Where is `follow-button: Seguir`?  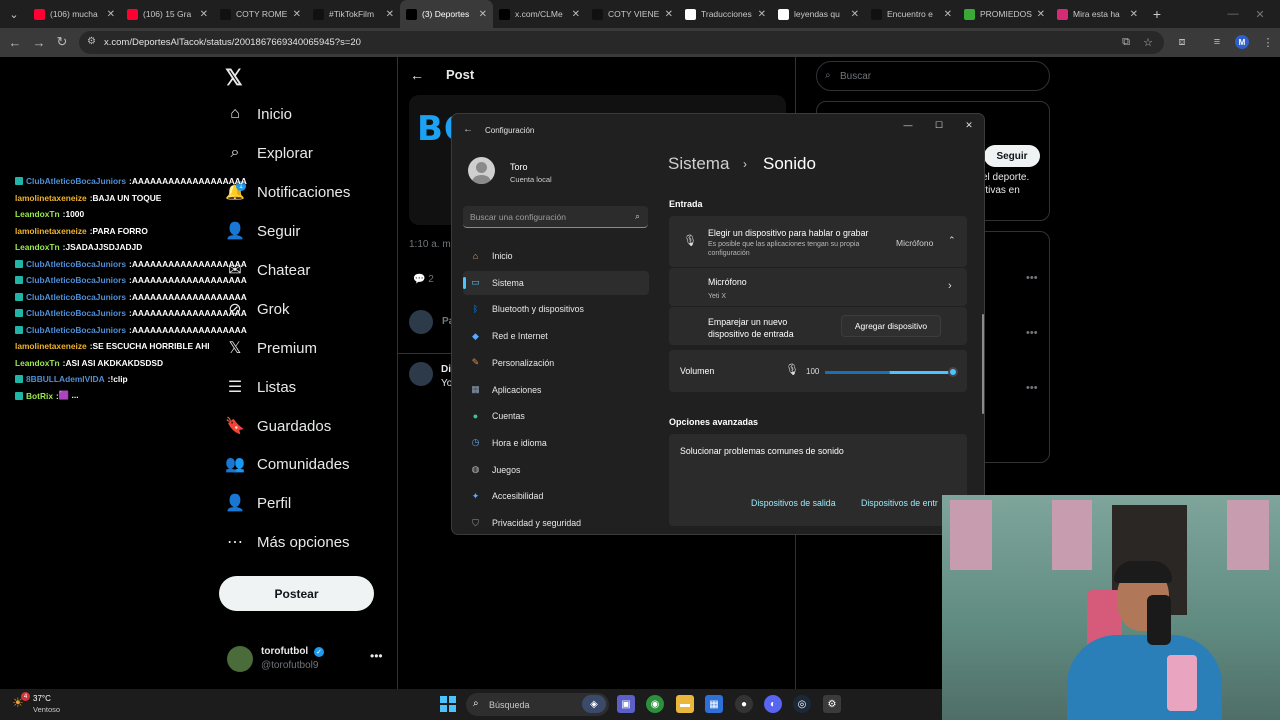 follow-button: Seguir is located at coordinates (1012, 156).